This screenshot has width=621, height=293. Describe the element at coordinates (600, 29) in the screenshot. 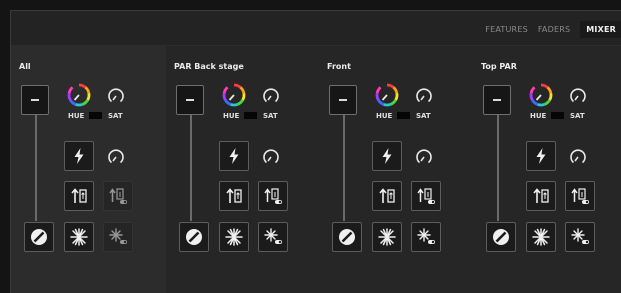

I see `tab-mixer: MIXER` at that location.